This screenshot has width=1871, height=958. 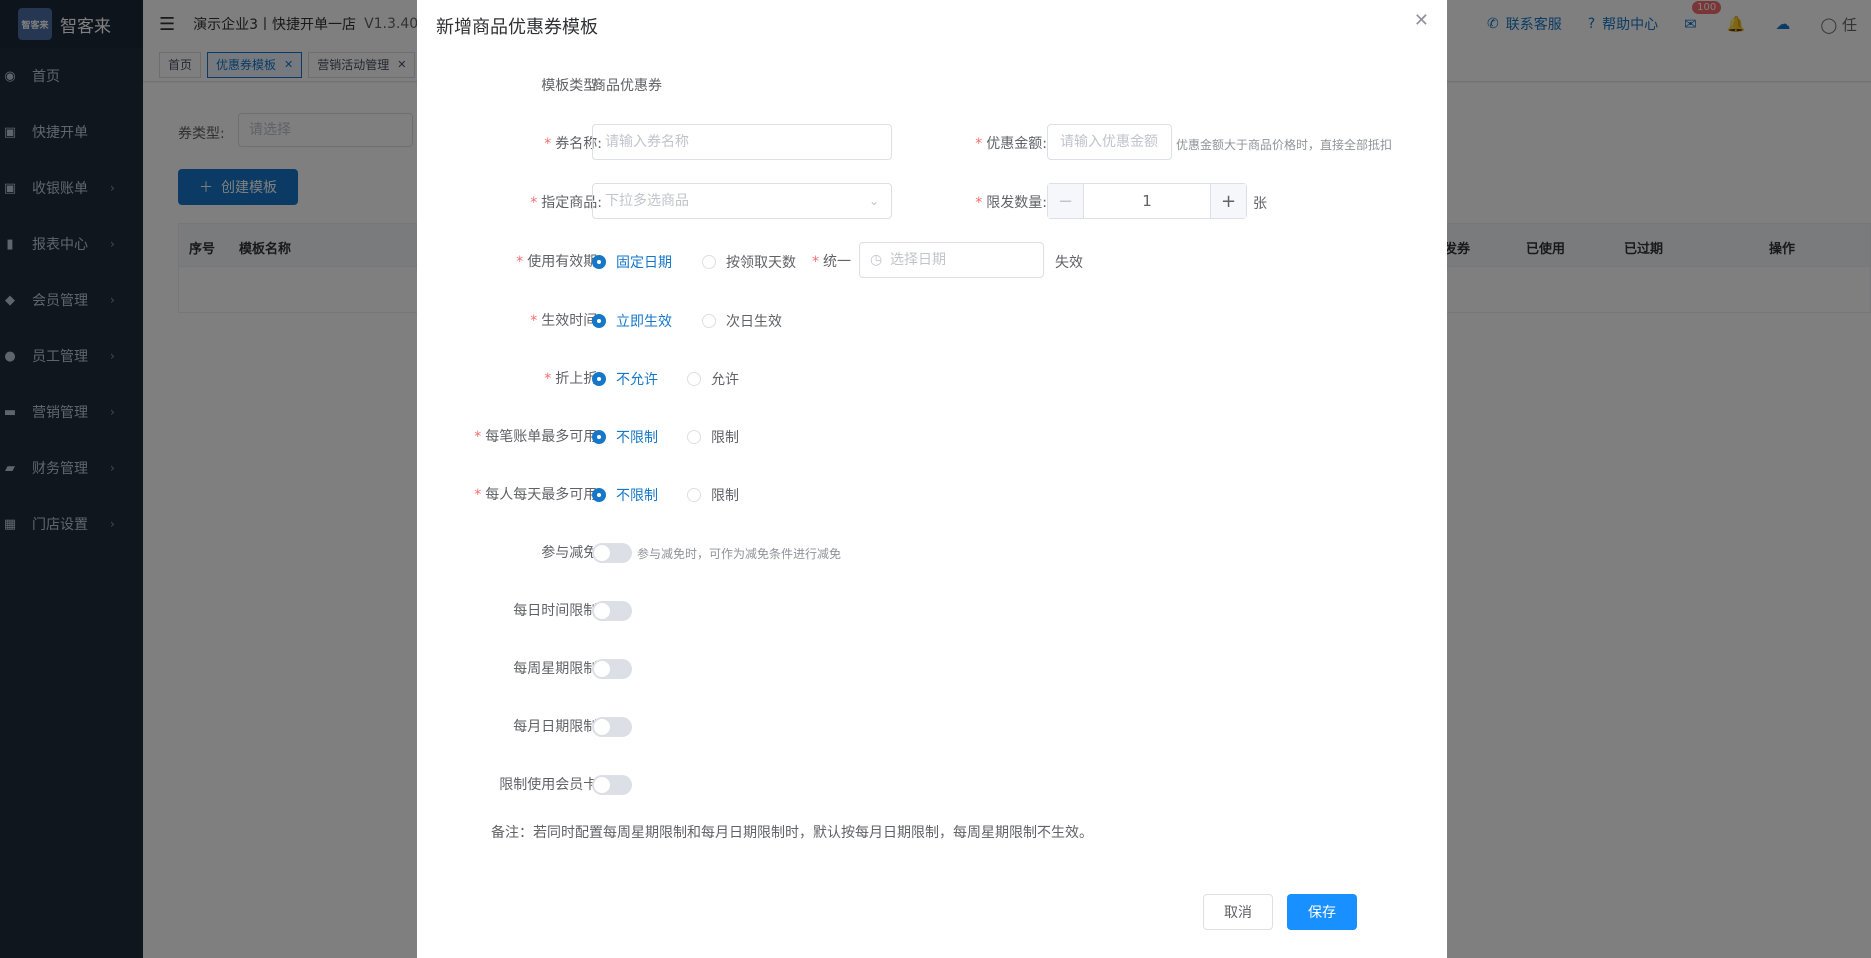 What do you see at coordinates (612, 553) in the screenshot?
I see `reduce-switch` at bounding box center [612, 553].